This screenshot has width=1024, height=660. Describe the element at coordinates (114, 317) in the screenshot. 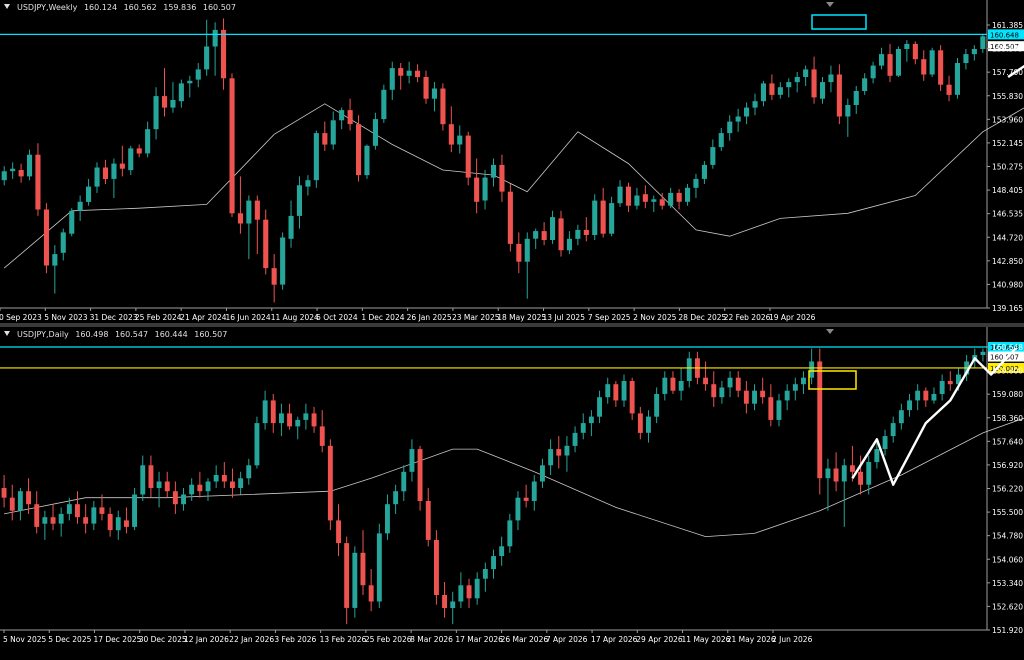

I see `weekly-x-tick-label: 31 Dec 2023` at that location.